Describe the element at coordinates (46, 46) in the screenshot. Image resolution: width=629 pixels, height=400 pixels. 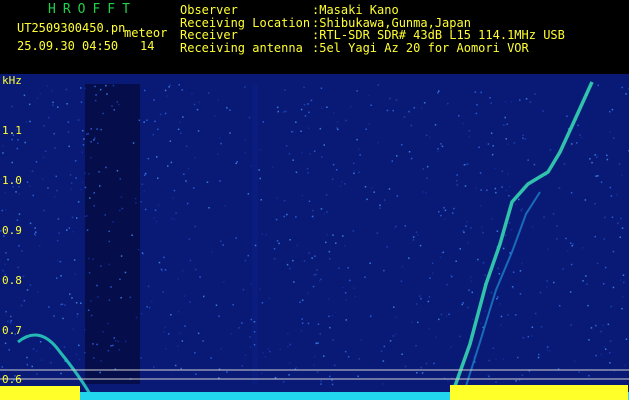
I see `date-value: 25.09.30` at that location.